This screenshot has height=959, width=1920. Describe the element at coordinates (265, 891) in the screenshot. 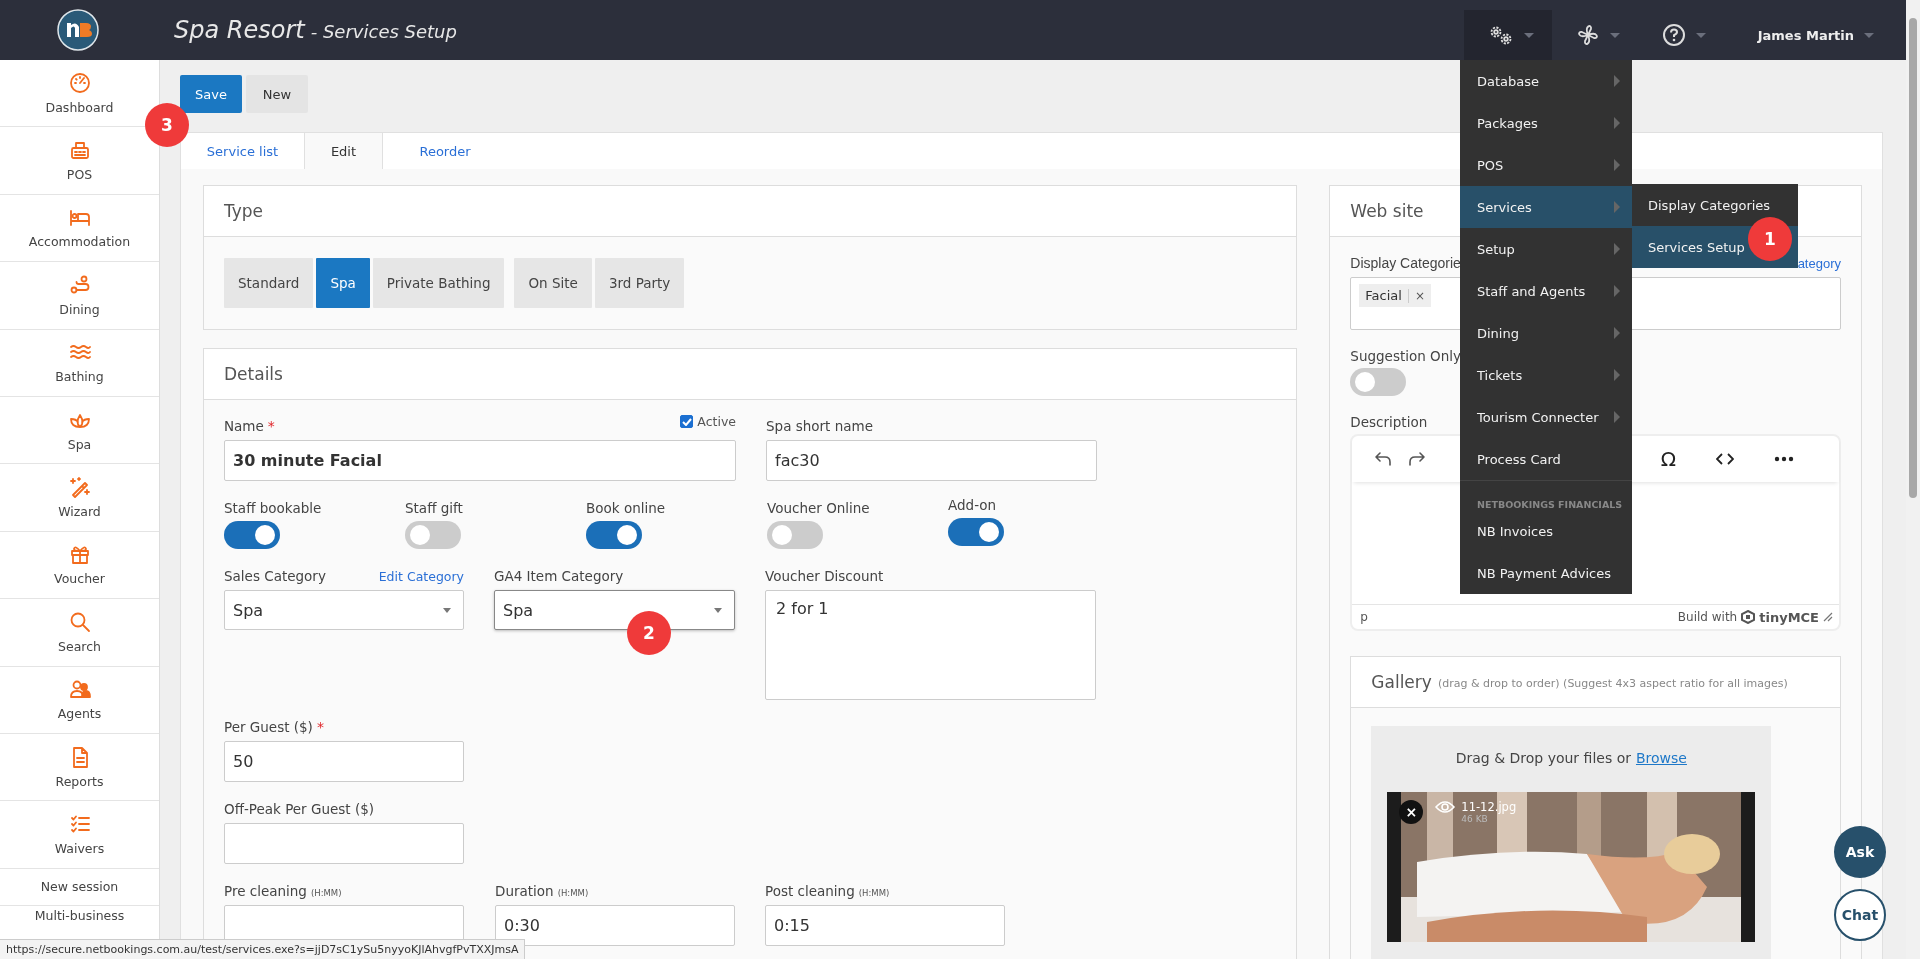

I see `field-label: Pre cleaning` at that location.